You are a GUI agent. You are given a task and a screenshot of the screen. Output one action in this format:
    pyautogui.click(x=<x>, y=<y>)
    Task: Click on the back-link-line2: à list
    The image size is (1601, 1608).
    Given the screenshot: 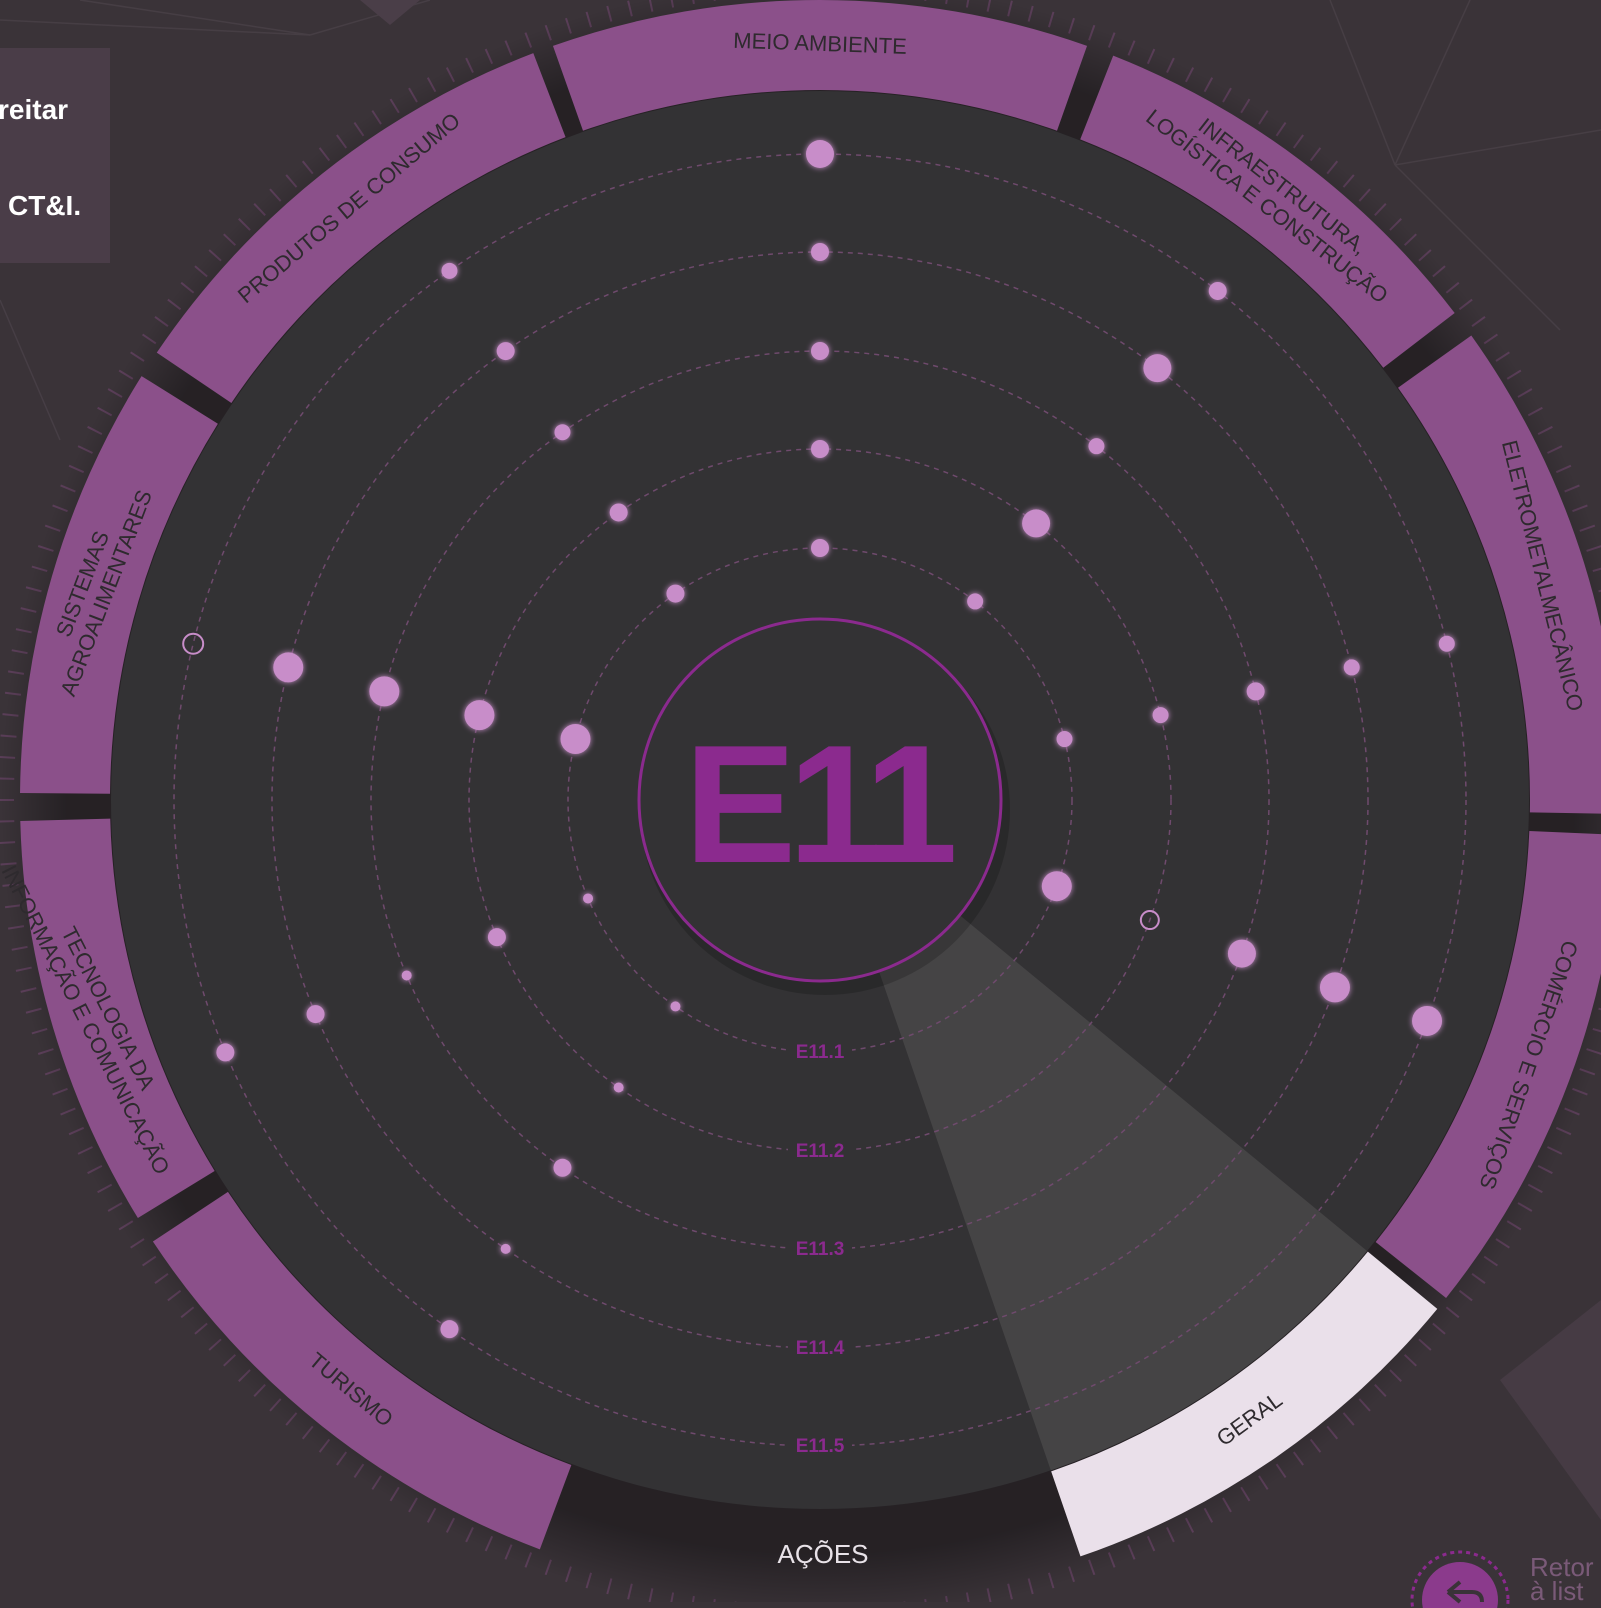 What is the action you would take?
    pyautogui.click(x=1562, y=1591)
    